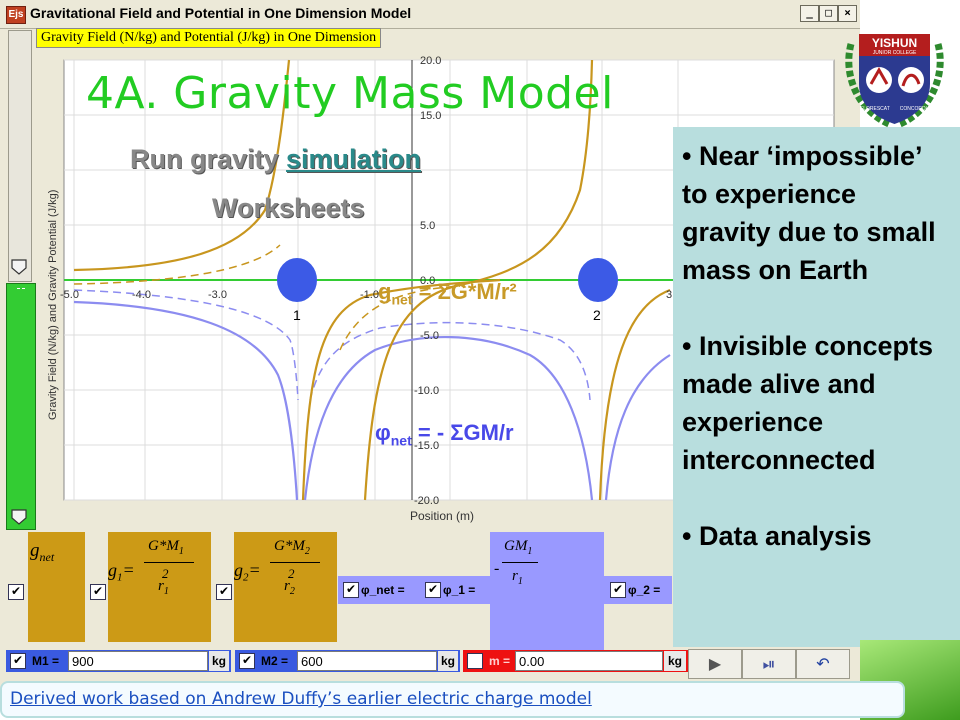  Describe the element at coordinates (351, 590) in the screenshot. I see `phi-net-checkbox: ✔` at that location.